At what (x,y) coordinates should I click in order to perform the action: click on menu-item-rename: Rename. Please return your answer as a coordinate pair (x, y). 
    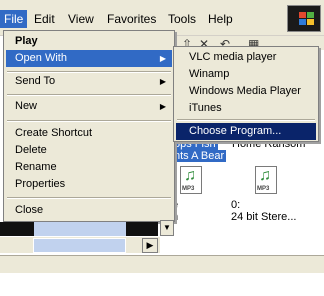
    Looking at the image, I should click on (89, 167).